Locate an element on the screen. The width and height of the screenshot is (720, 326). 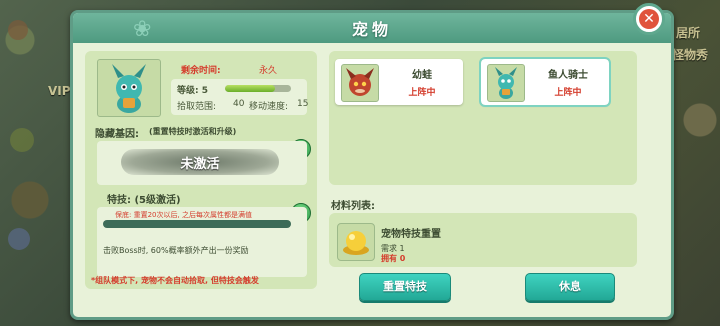
hud-label-residence: 居所 is located at coordinates (688, 33).